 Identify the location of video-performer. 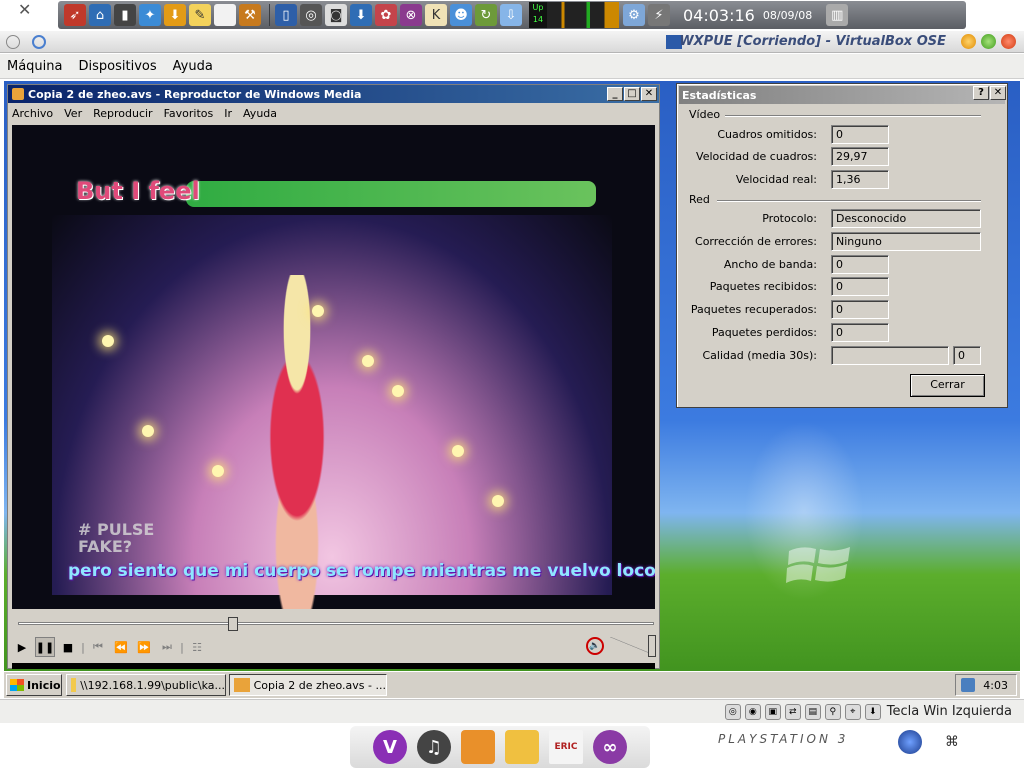
(297, 442).